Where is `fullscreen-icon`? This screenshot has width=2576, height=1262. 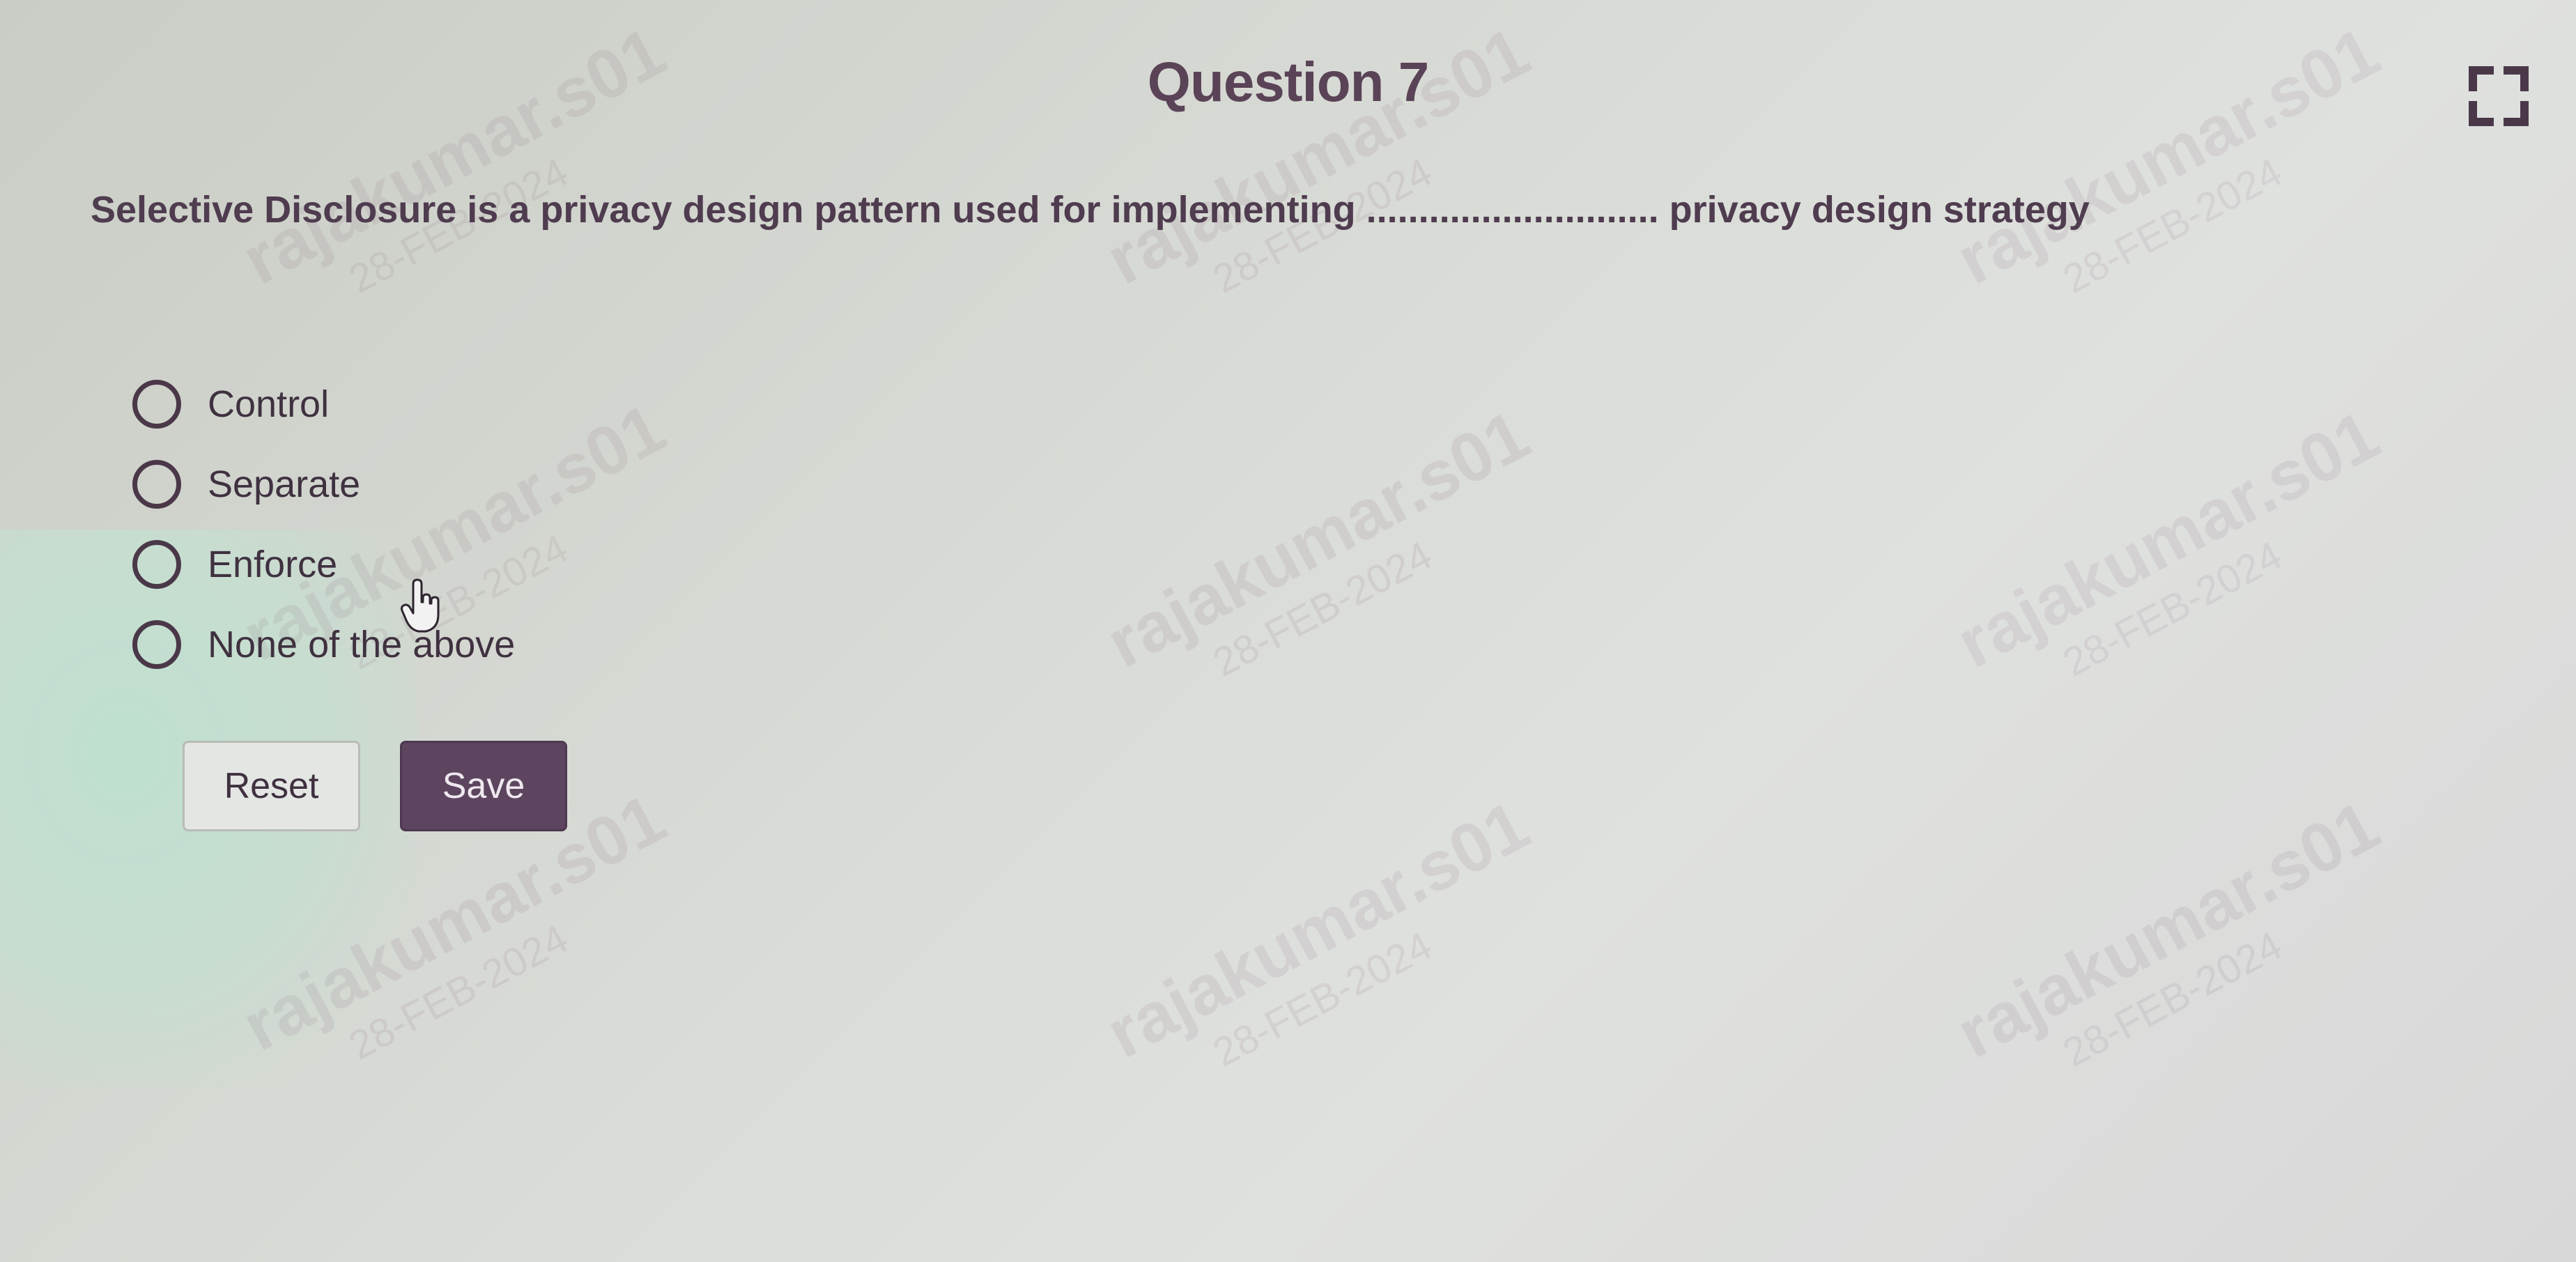
fullscreen-icon is located at coordinates (2499, 96).